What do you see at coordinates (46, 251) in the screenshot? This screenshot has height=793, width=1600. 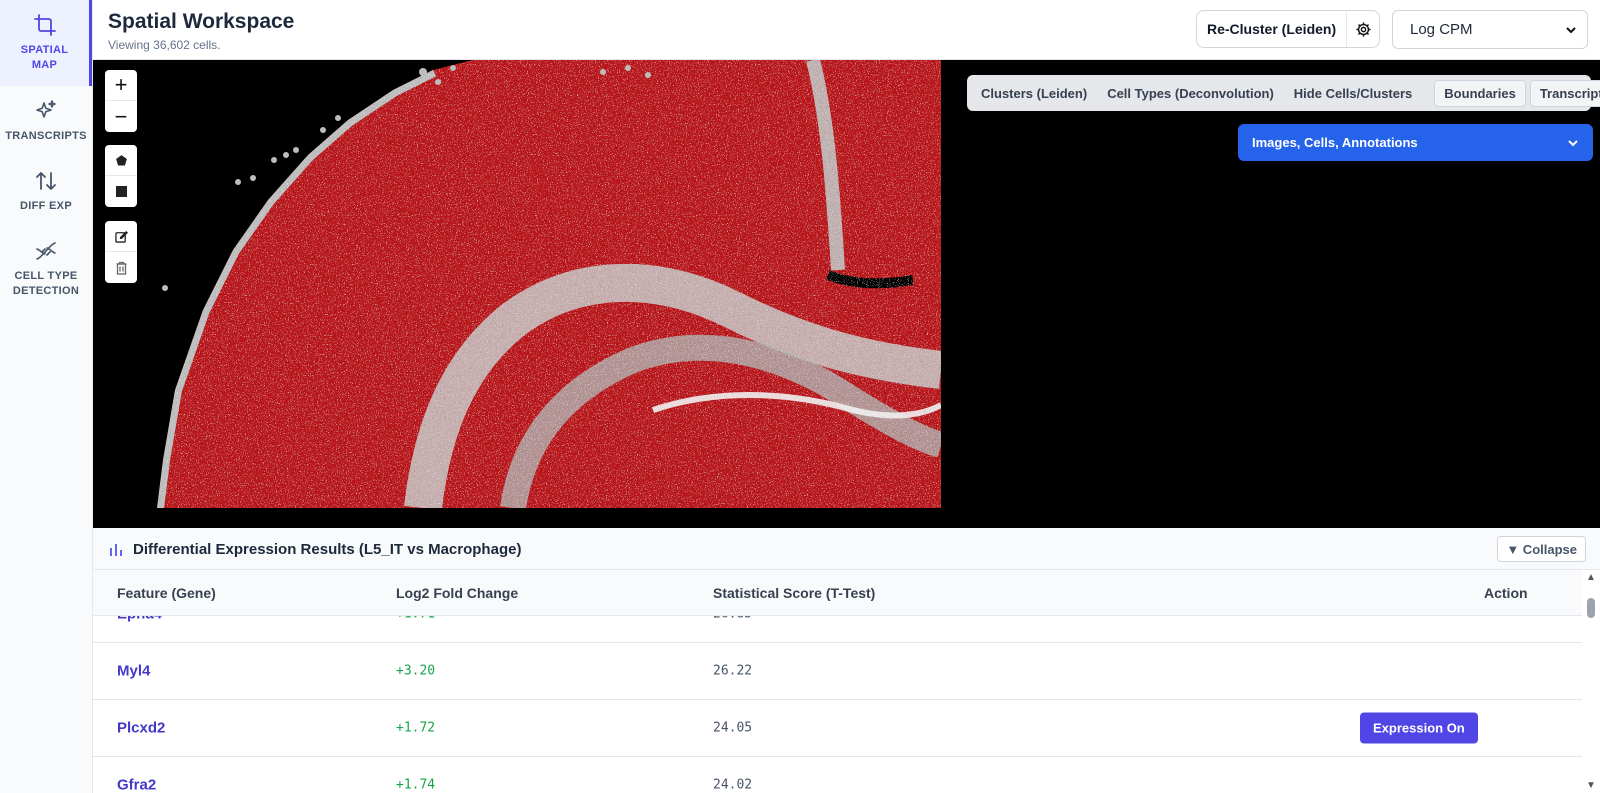 I see `dna-icon` at bounding box center [46, 251].